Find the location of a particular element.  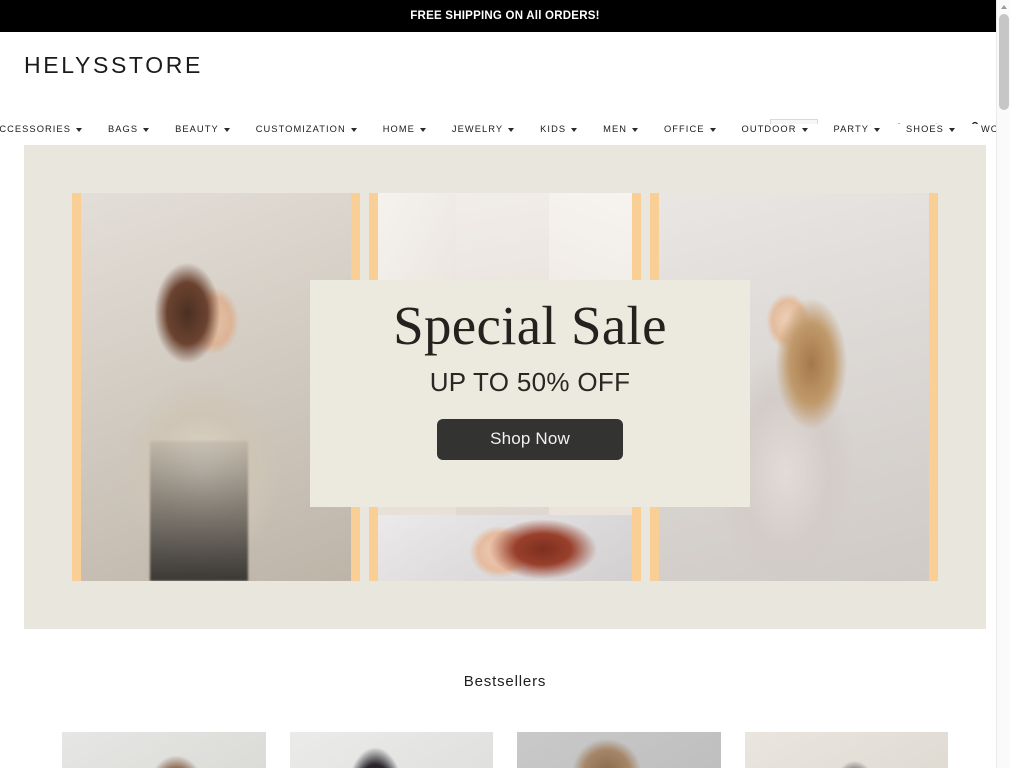

hero-panel-middle-bottom is located at coordinates (505, 548).